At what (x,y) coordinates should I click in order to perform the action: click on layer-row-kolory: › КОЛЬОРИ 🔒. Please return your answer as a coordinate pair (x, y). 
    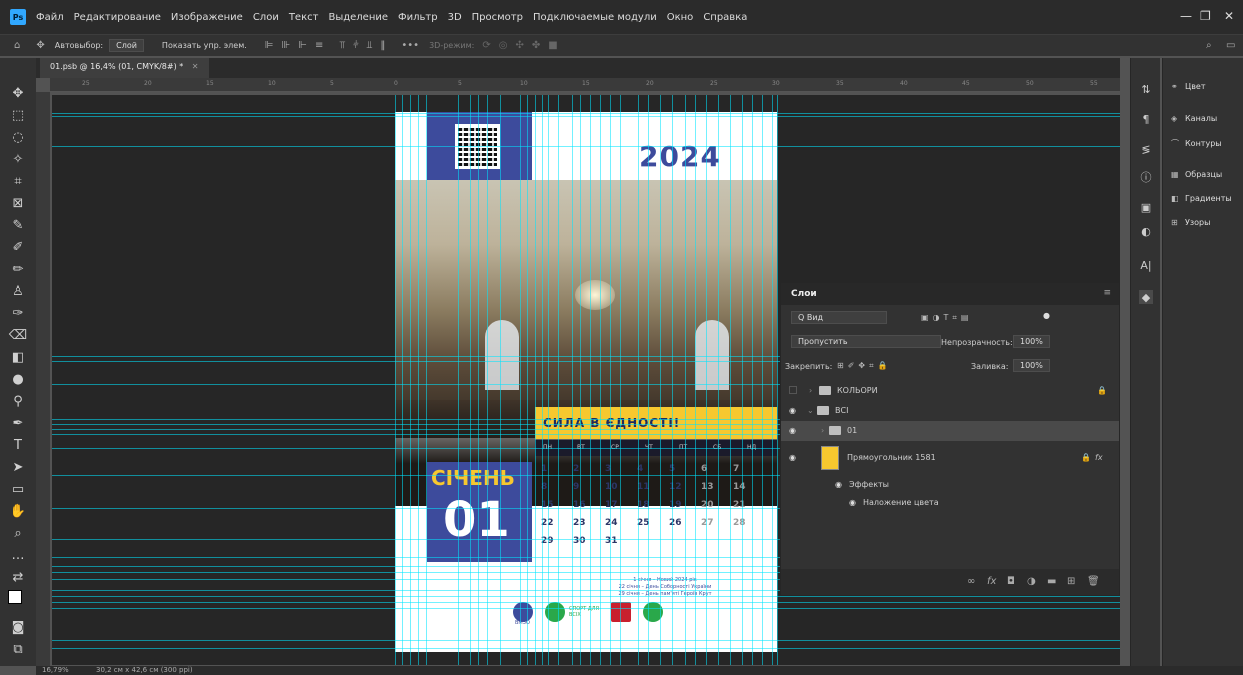
    Looking at the image, I should click on (950, 391).